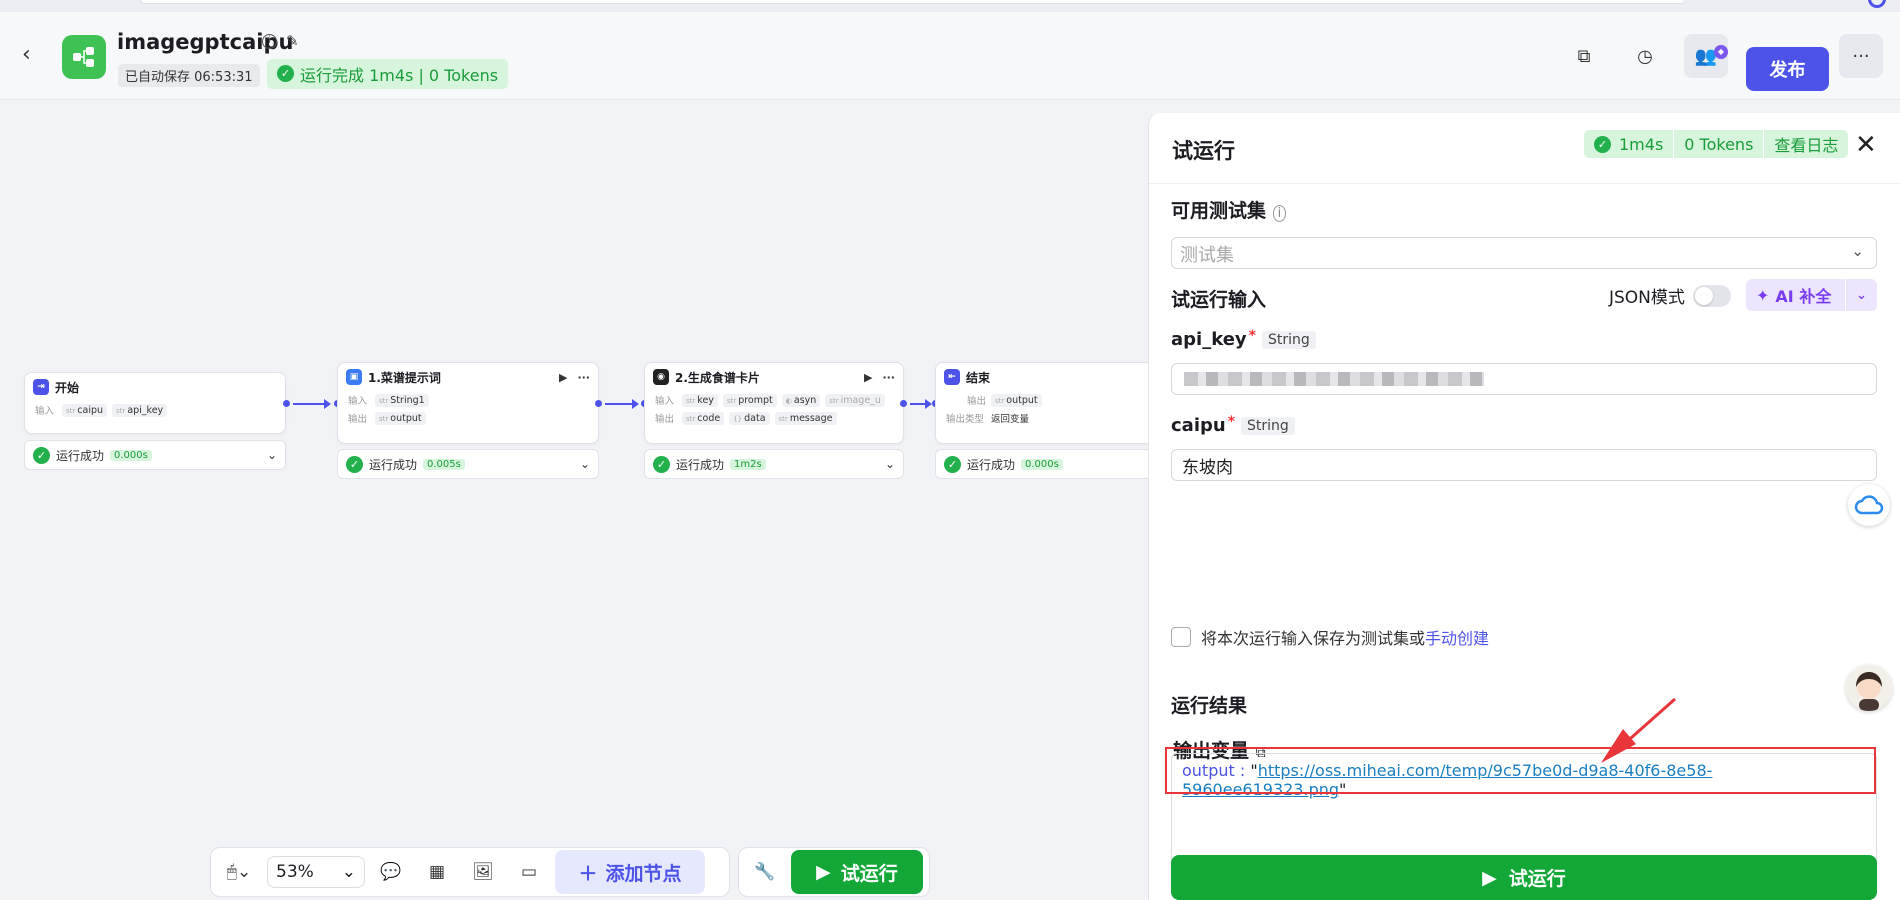 Image resolution: width=1900 pixels, height=900 pixels. What do you see at coordinates (292, 41) in the screenshot?
I see `edit-icon: ✎` at bounding box center [292, 41].